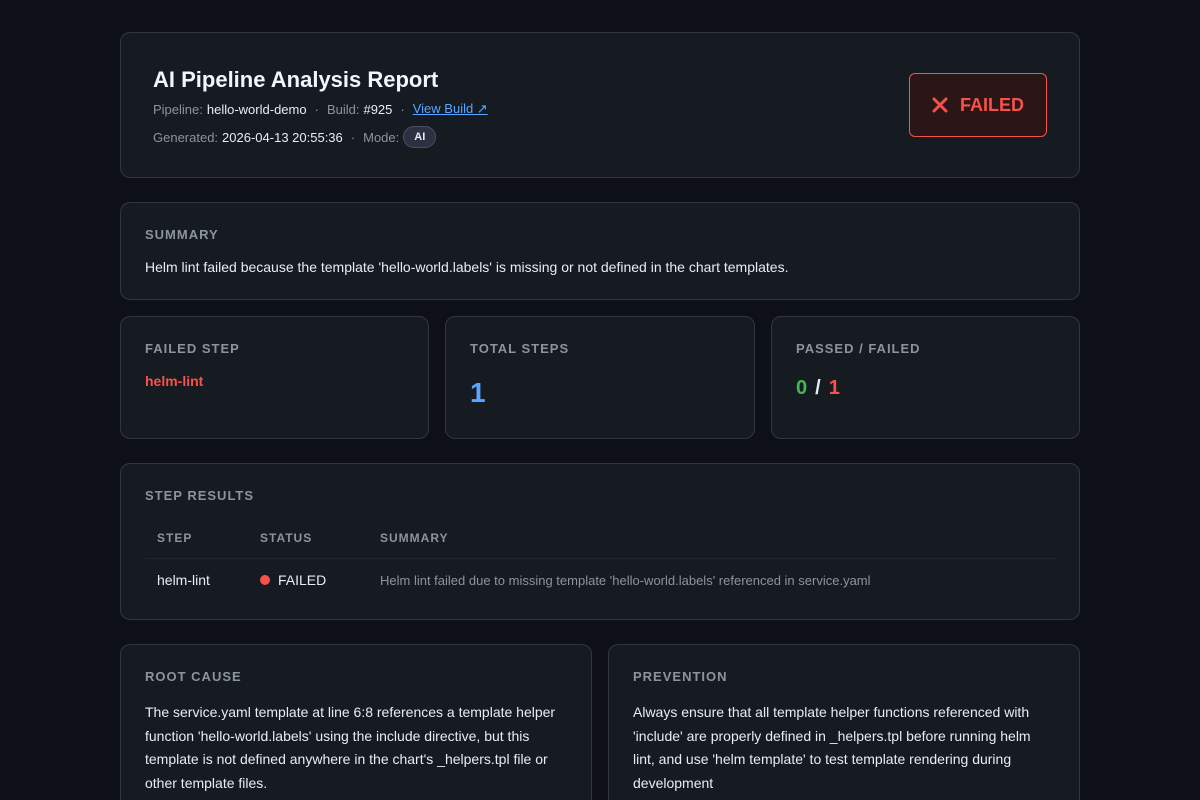  I want to click on section-label: TOTAL STEPS, so click(520, 348).